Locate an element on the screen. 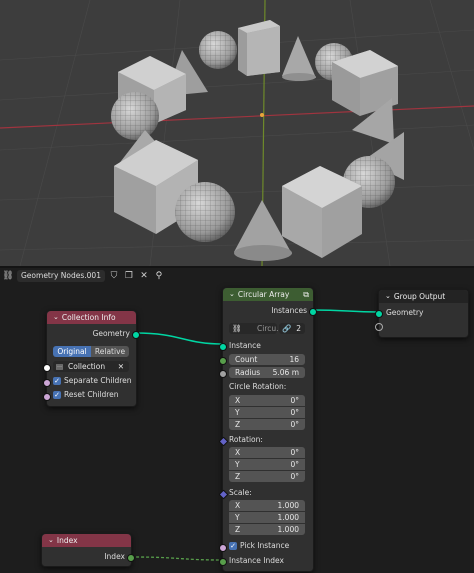 Image resolution: width=474 pixels, height=573 pixels. index-node-header: ⌄ Index is located at coordinates (86, 540).